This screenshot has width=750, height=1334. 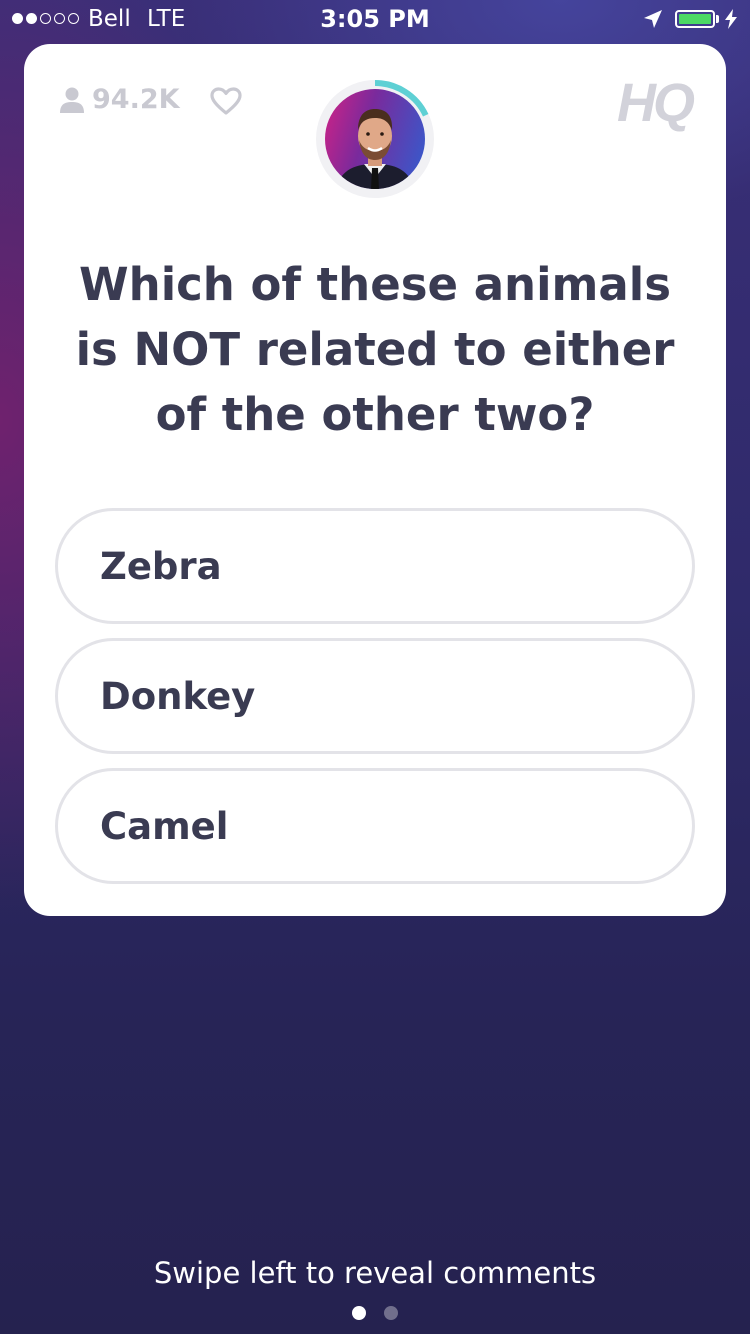 What do you see at coordinates (375, 826) in the screenshot?
I see `answer-option: Camel` at bounding box center [375, 826].